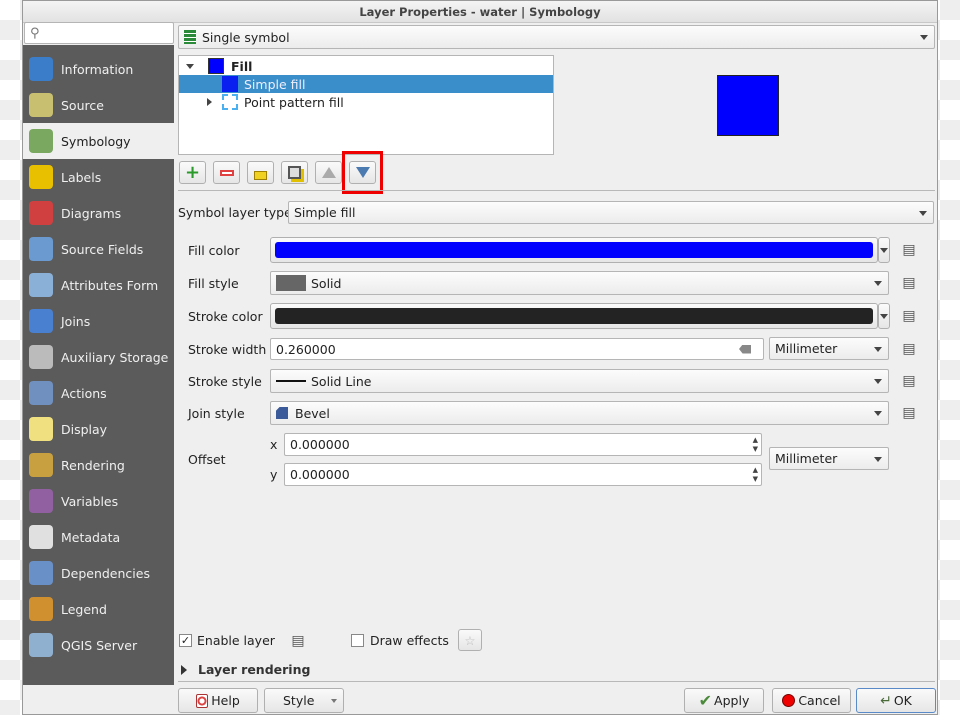 This screenshot has height=715, width=960. I want to click on sidebar-item-legend: Legend, so click(98, 609).